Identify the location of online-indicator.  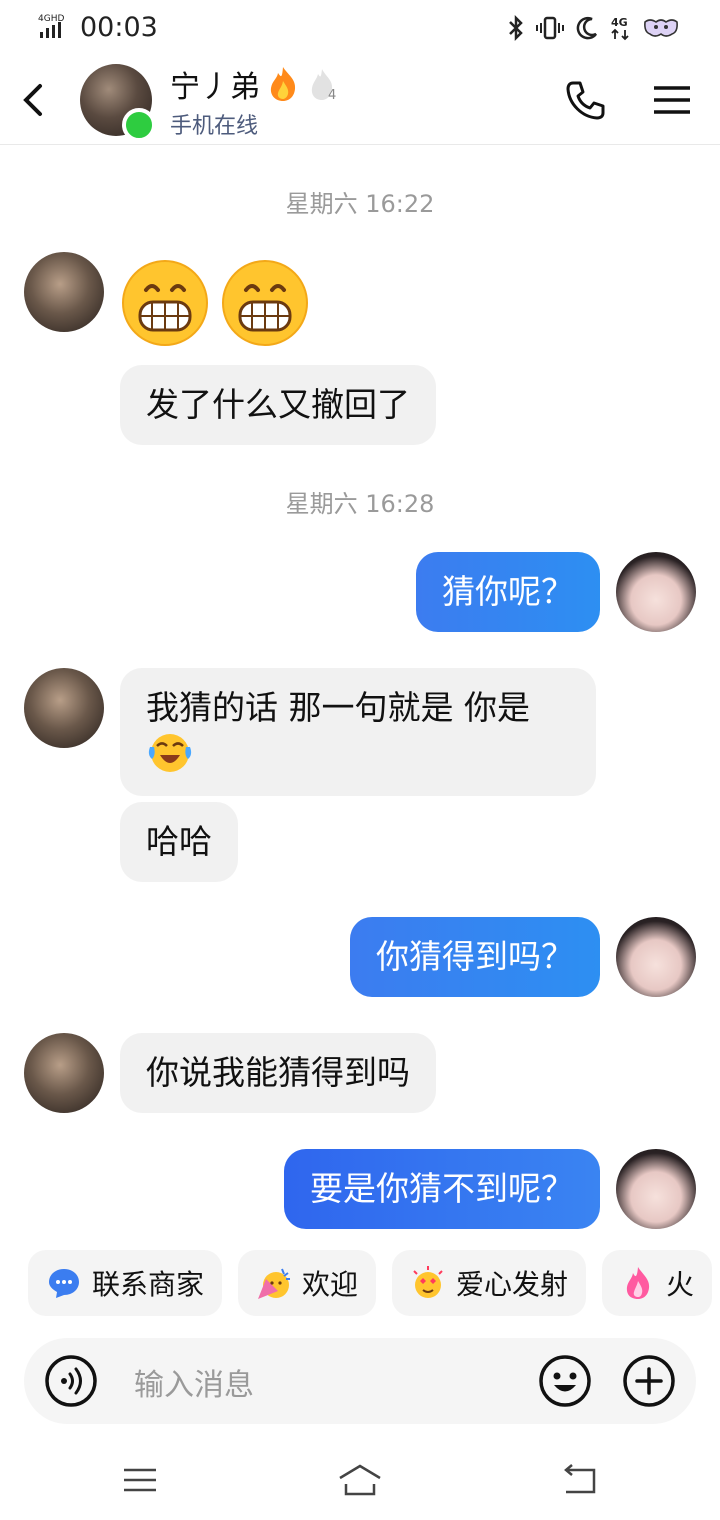
(139, 125).